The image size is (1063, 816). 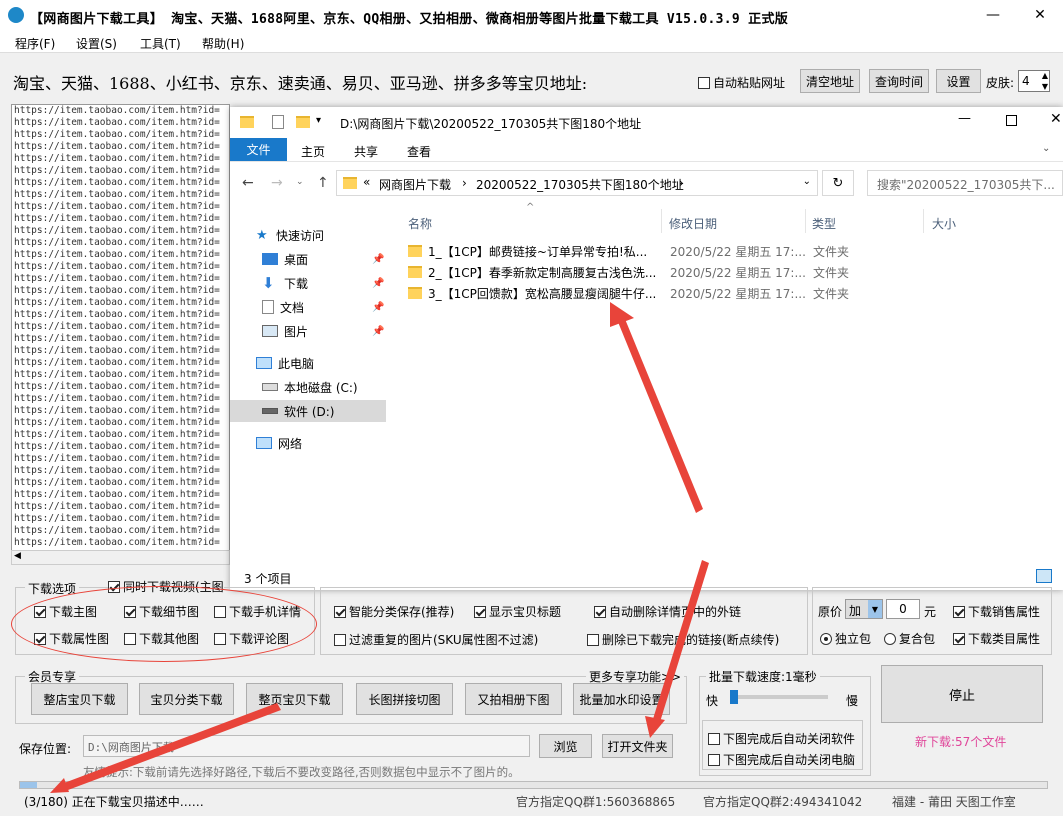 I want to click on arrow-to-folder, so click(x=656, y=407).